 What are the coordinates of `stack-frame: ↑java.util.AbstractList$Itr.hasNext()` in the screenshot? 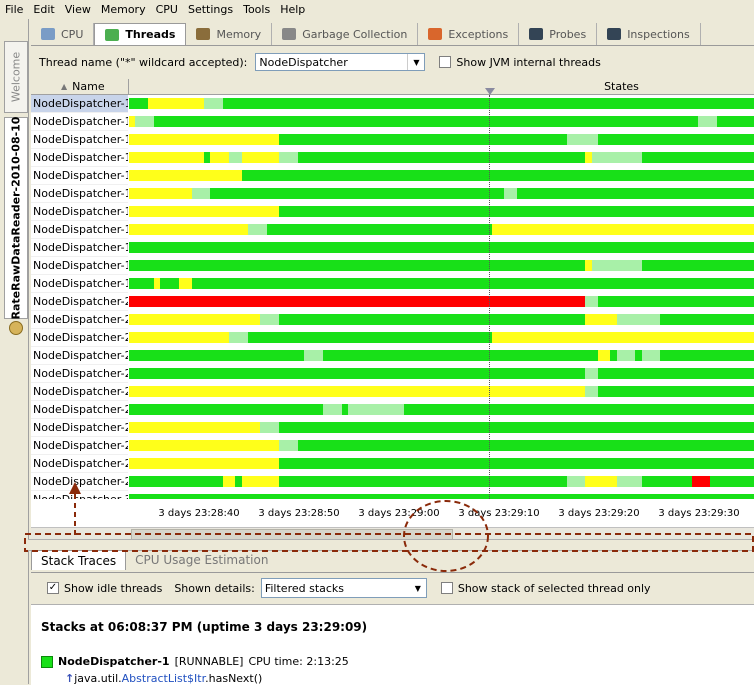 It's located at (163, 678).